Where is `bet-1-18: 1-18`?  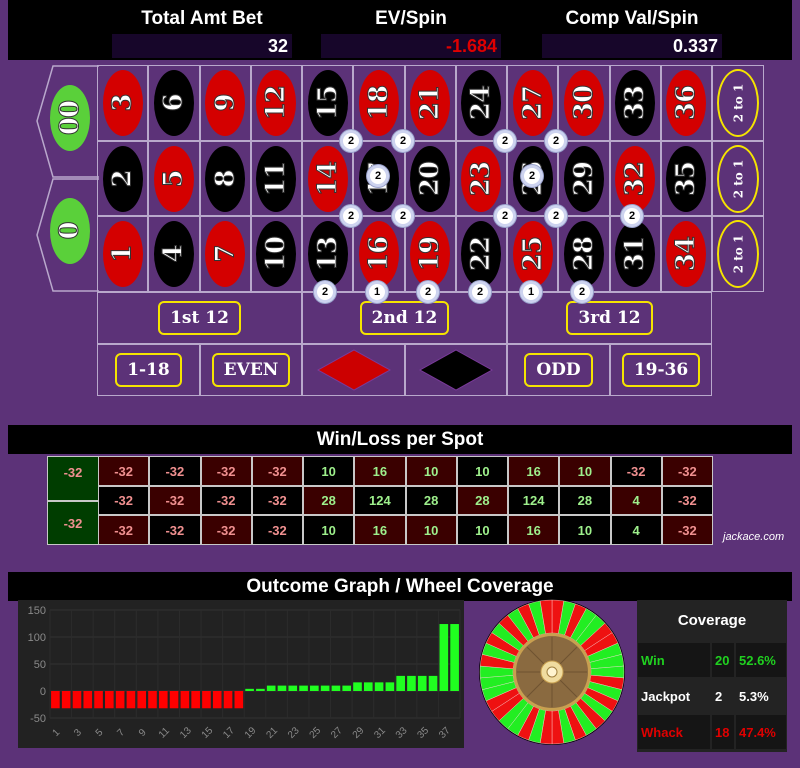 bet-1-18: 1-18 is located at coordinates (148, 370).